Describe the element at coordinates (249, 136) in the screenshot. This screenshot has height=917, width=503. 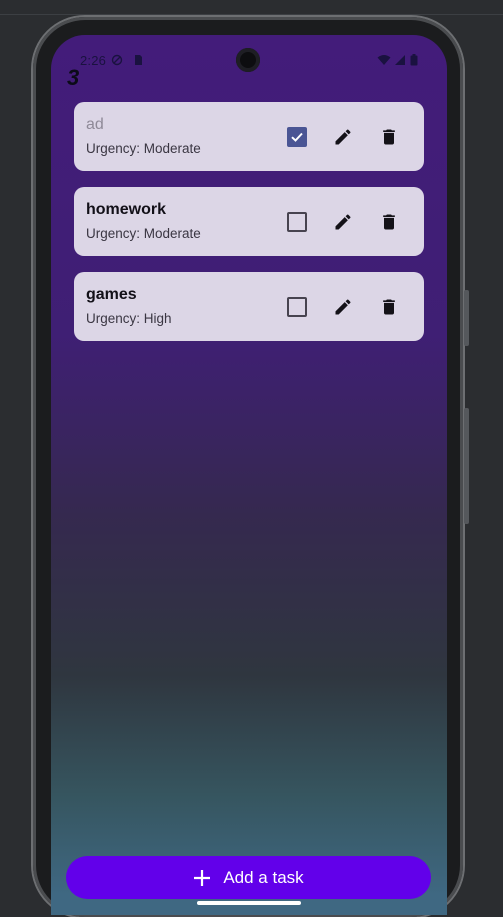
I see `task-card: ad Urgency: Moderate` at that location.